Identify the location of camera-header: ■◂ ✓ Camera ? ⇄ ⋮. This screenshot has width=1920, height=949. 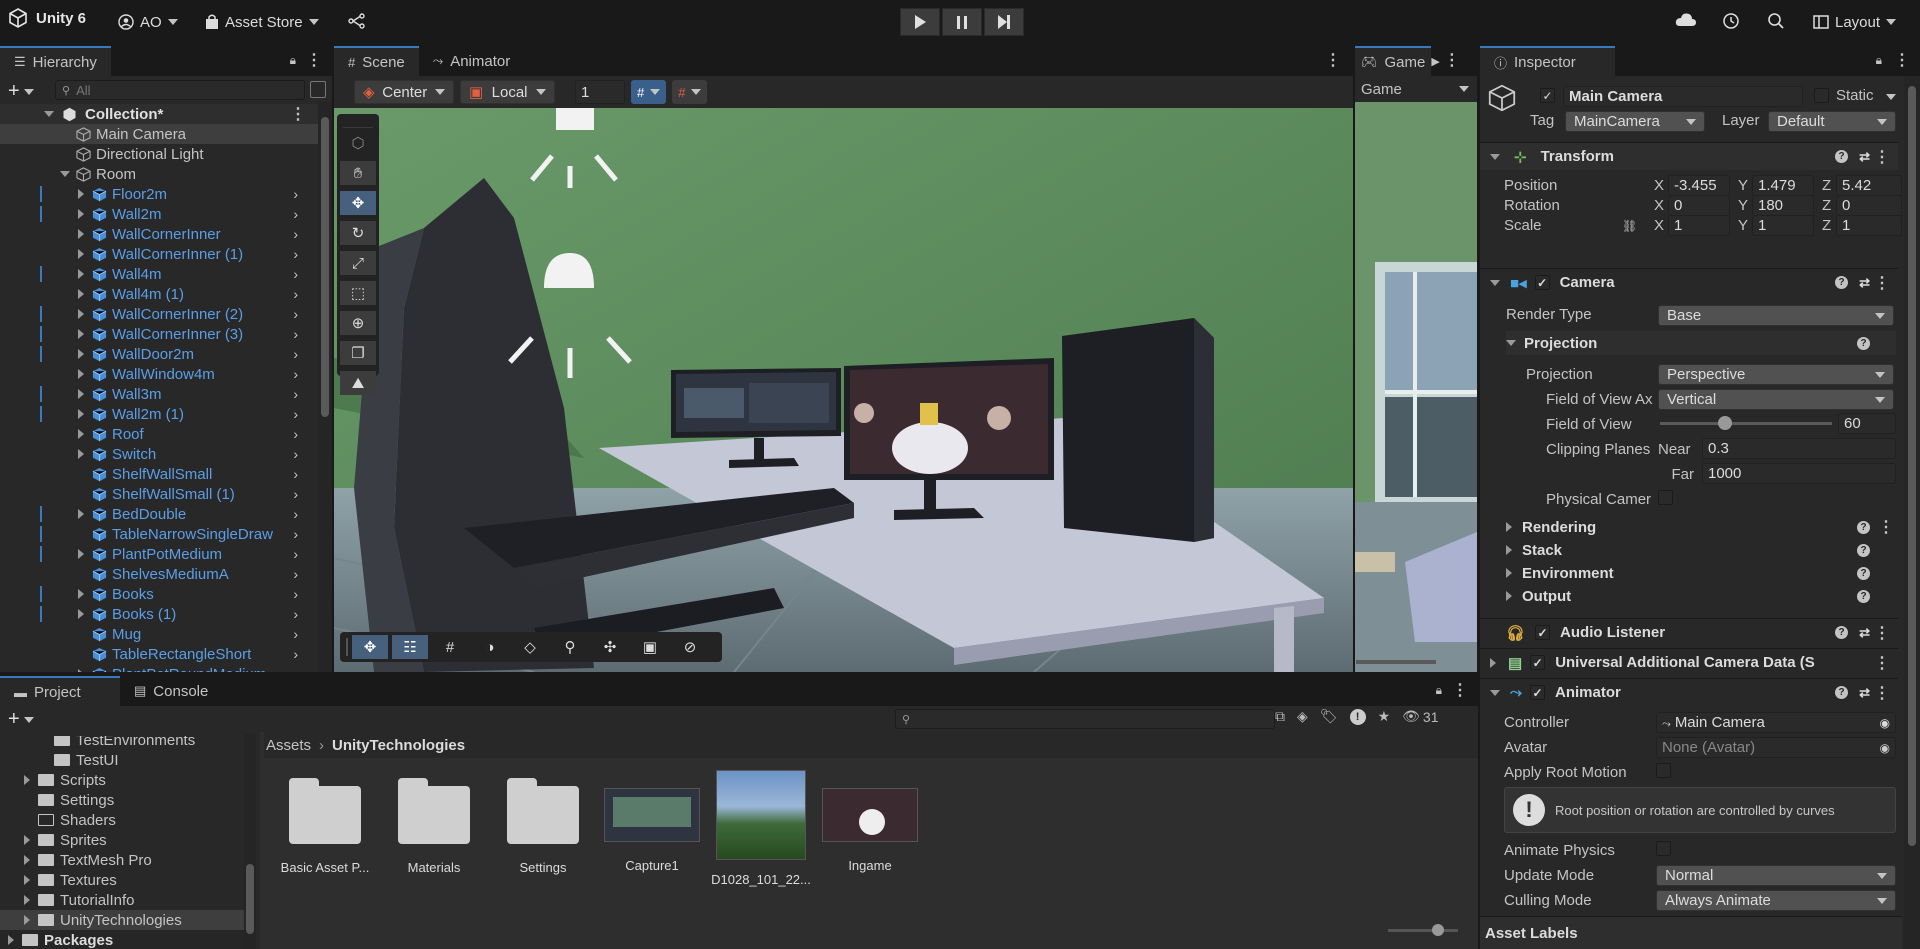
(1689, 282).